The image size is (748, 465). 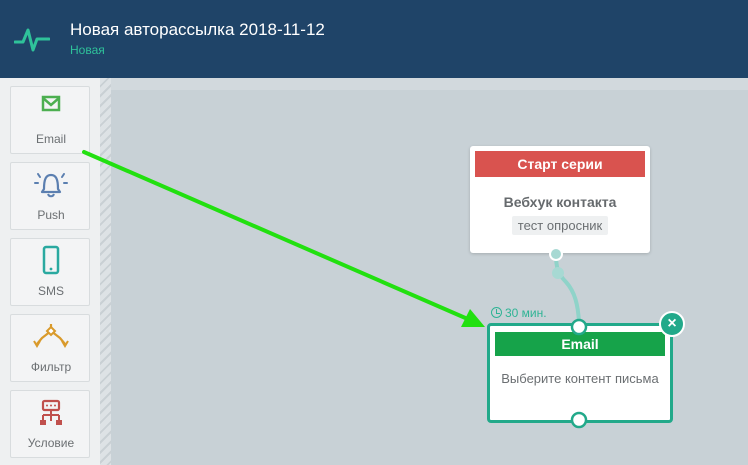 I want to click on bell-icon, so click(x=51, y=185).